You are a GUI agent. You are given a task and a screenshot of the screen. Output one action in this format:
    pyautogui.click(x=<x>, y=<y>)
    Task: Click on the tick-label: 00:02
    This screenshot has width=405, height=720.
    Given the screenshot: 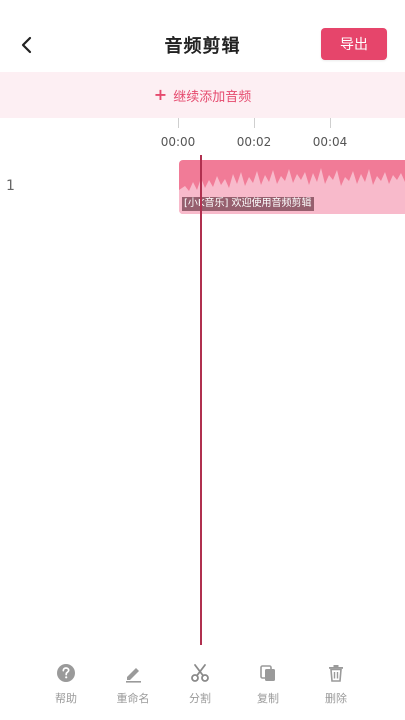 What is the action you would take?
    pyautogui.click(x=254, y=142)
    